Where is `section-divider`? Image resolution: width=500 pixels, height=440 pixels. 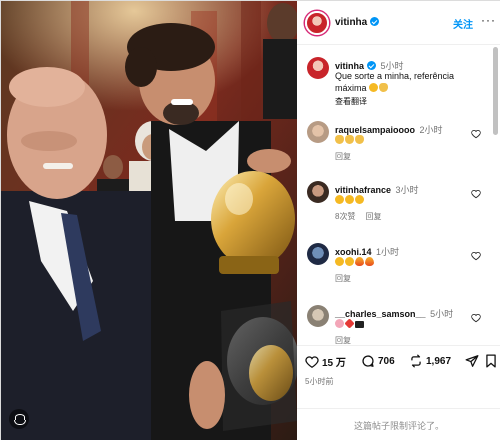 section-divider is located at coordinates (398, 408).